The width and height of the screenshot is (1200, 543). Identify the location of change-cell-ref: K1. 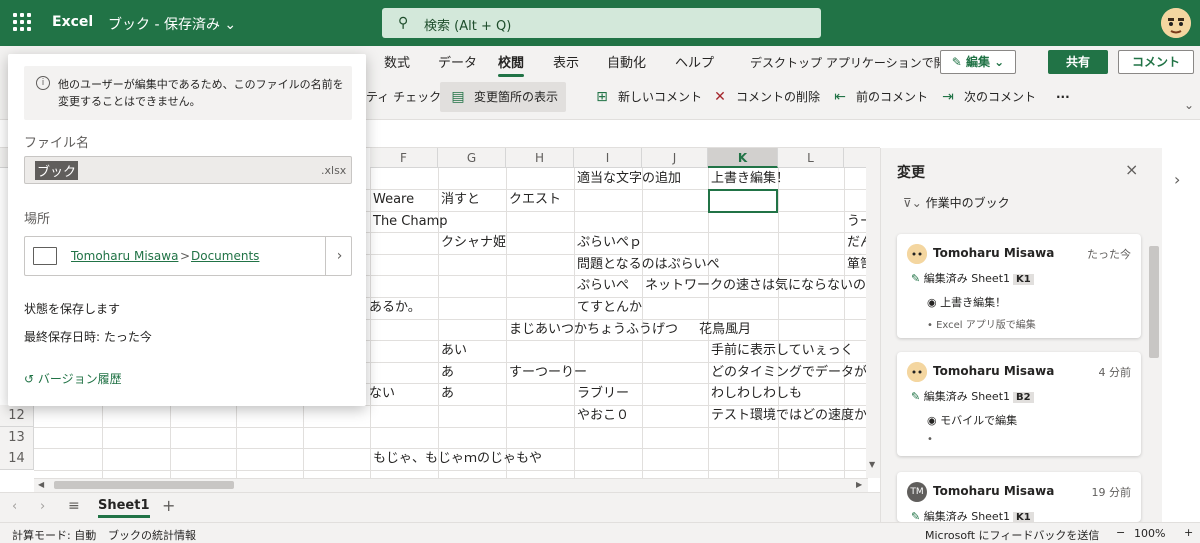
(1023, 279).